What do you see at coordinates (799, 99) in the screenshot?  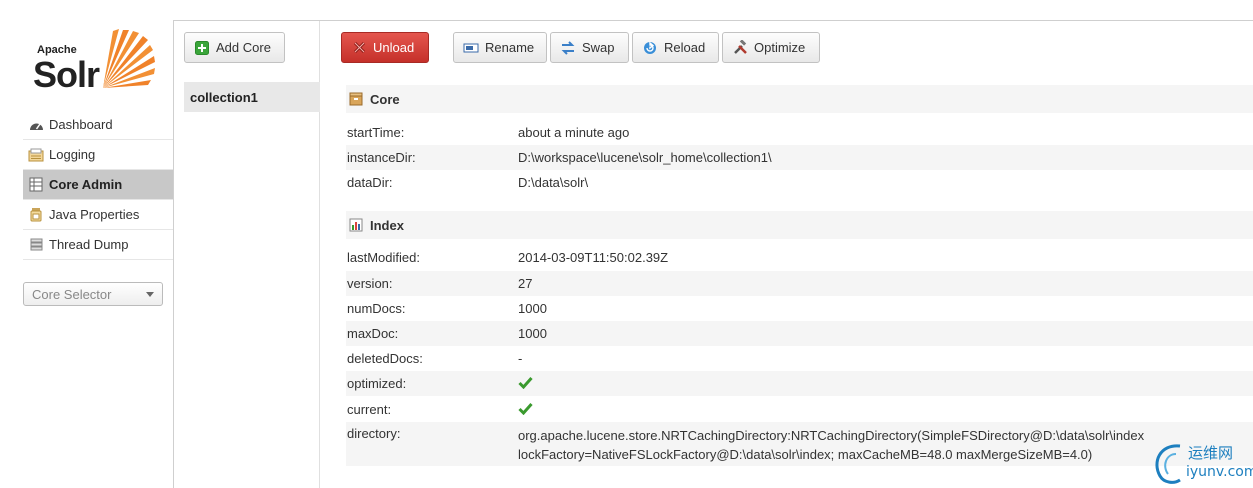 I see `core-section-header: Core` at bounding box center [799, 99].